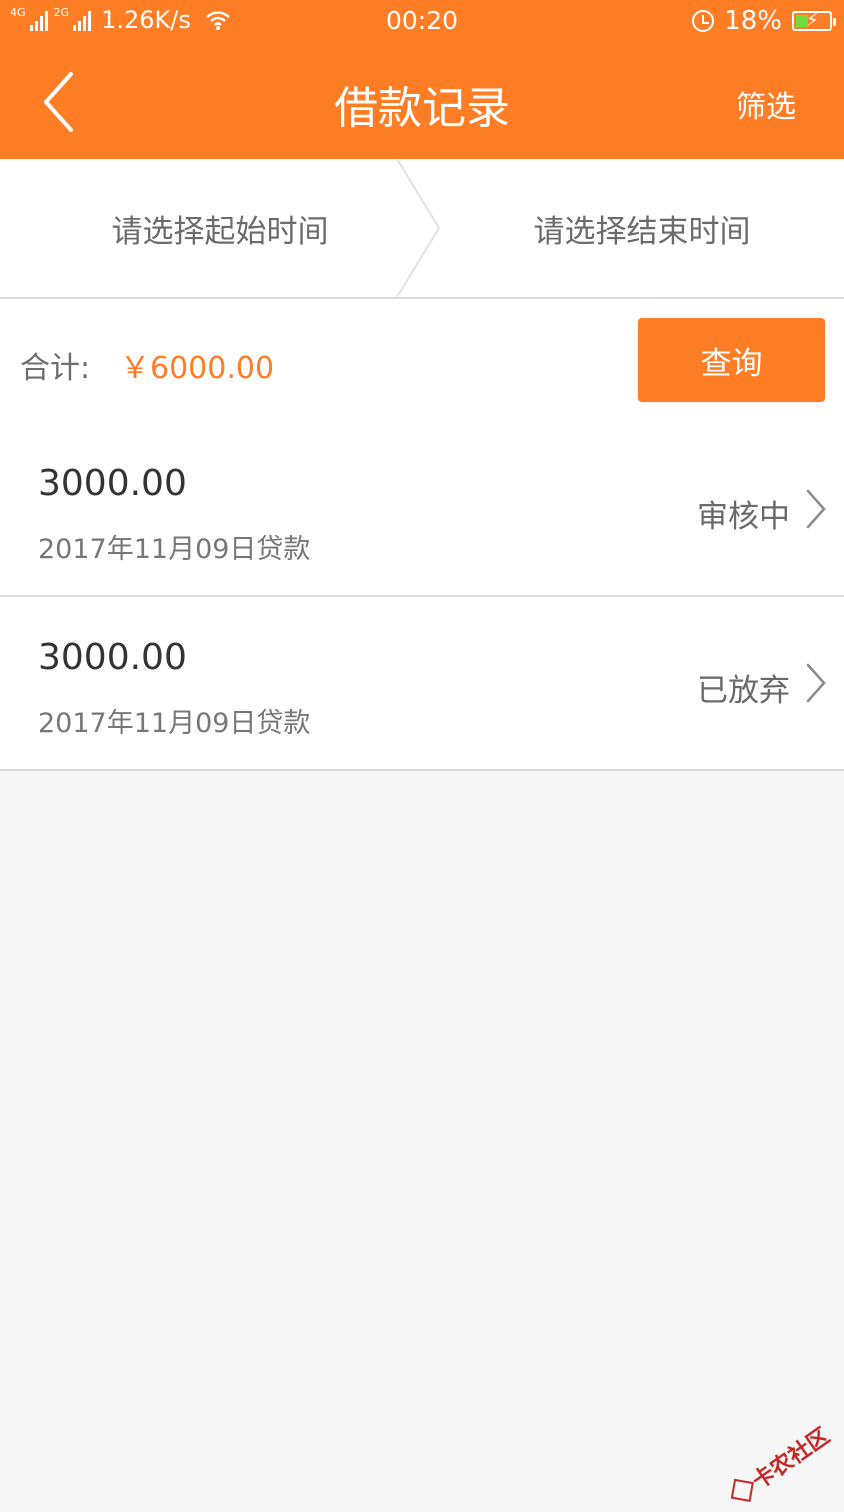 The image size is (844, 1512). I want to click on filter-button: 筛选, so click(766, 104).